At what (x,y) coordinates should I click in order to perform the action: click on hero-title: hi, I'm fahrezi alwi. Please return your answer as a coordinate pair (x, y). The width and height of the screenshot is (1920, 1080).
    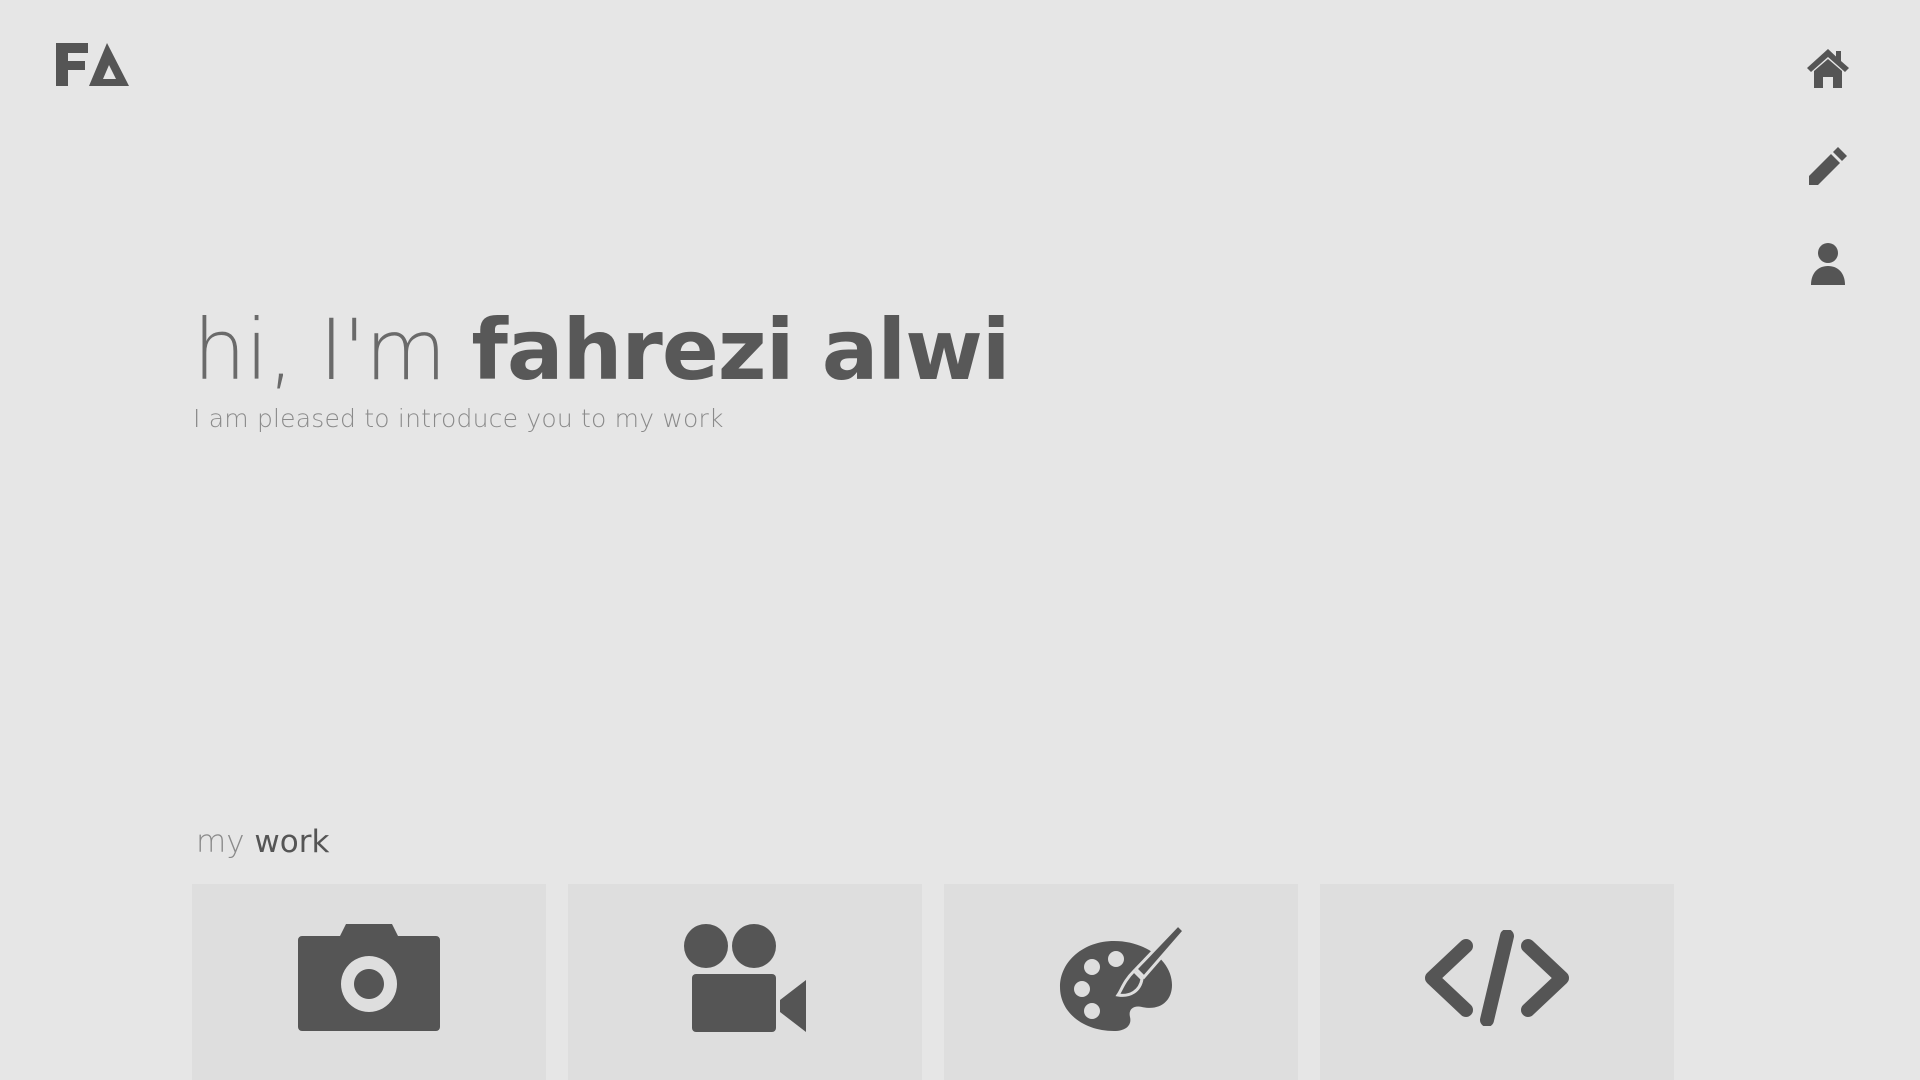
    Looking at the image, I should click on (602, 350).